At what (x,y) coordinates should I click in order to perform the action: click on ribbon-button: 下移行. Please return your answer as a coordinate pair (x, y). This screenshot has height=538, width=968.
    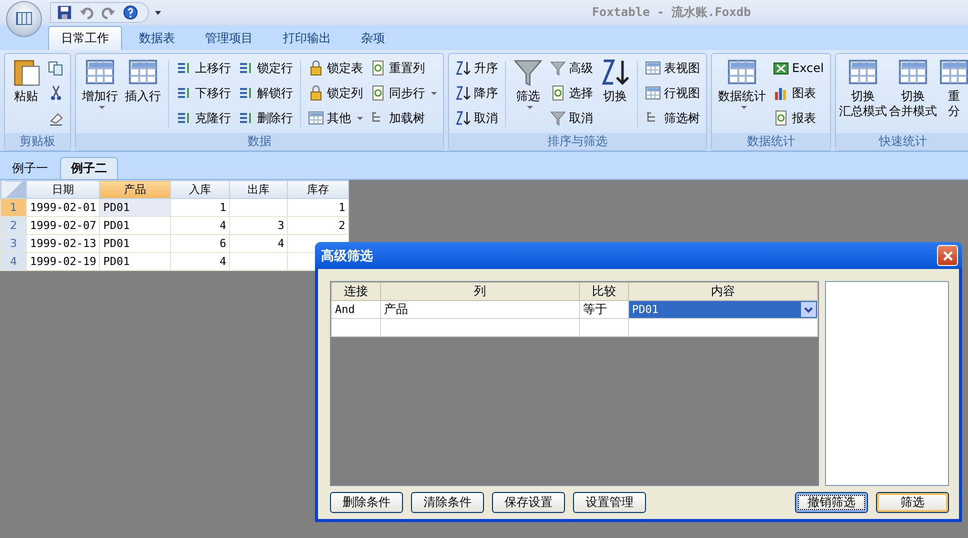
    Looking at the image, I should click on (203, 93).